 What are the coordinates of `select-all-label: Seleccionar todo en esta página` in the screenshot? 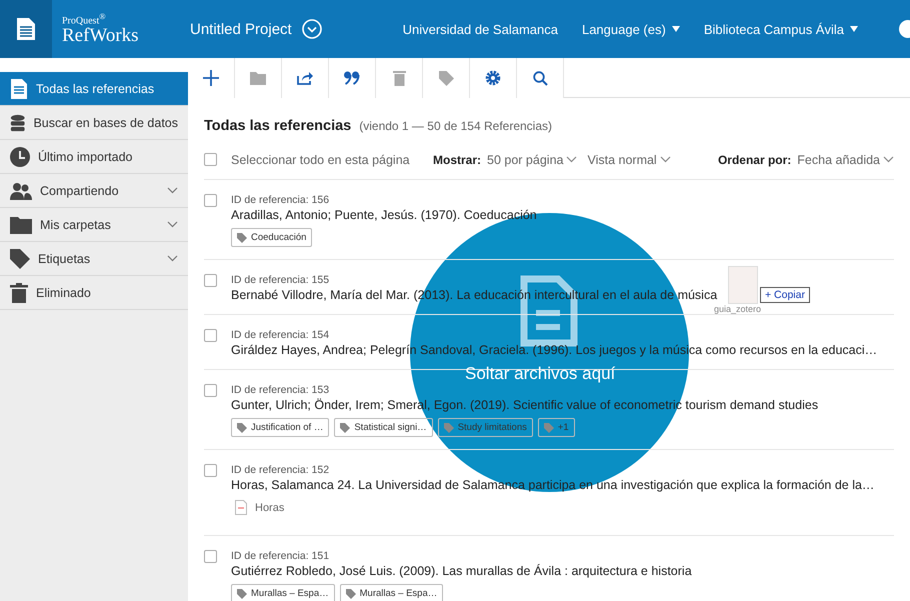 It's located at (321, 159).